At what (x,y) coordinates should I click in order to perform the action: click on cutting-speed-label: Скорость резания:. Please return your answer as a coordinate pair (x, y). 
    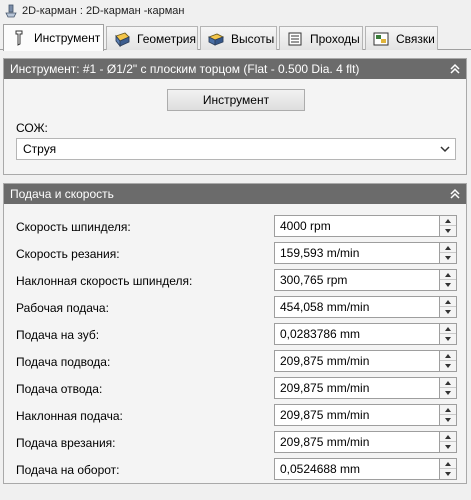
    Looking at the image, I should click on (68, 254).